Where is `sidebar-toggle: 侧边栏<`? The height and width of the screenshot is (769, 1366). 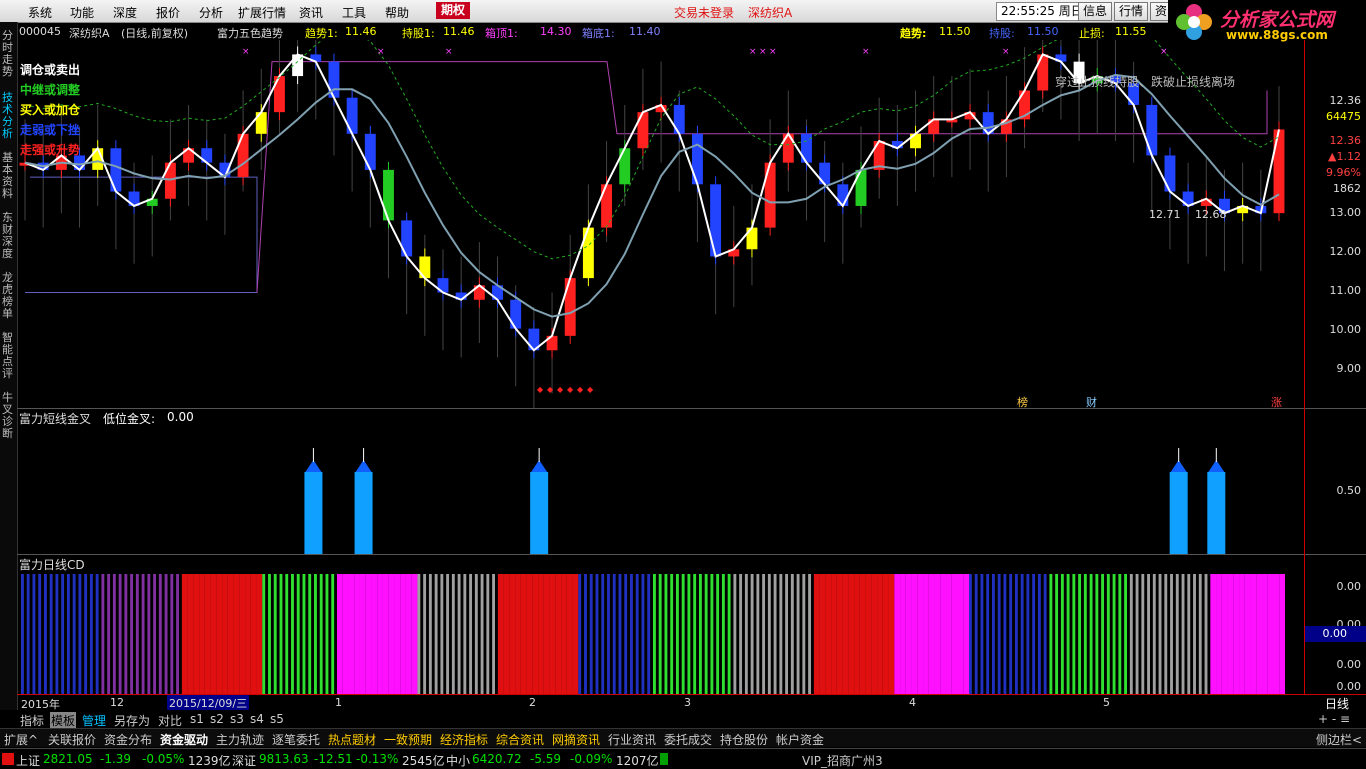
sidebar-toggle: 侧边栏< is located at coordinates (1339, 739).